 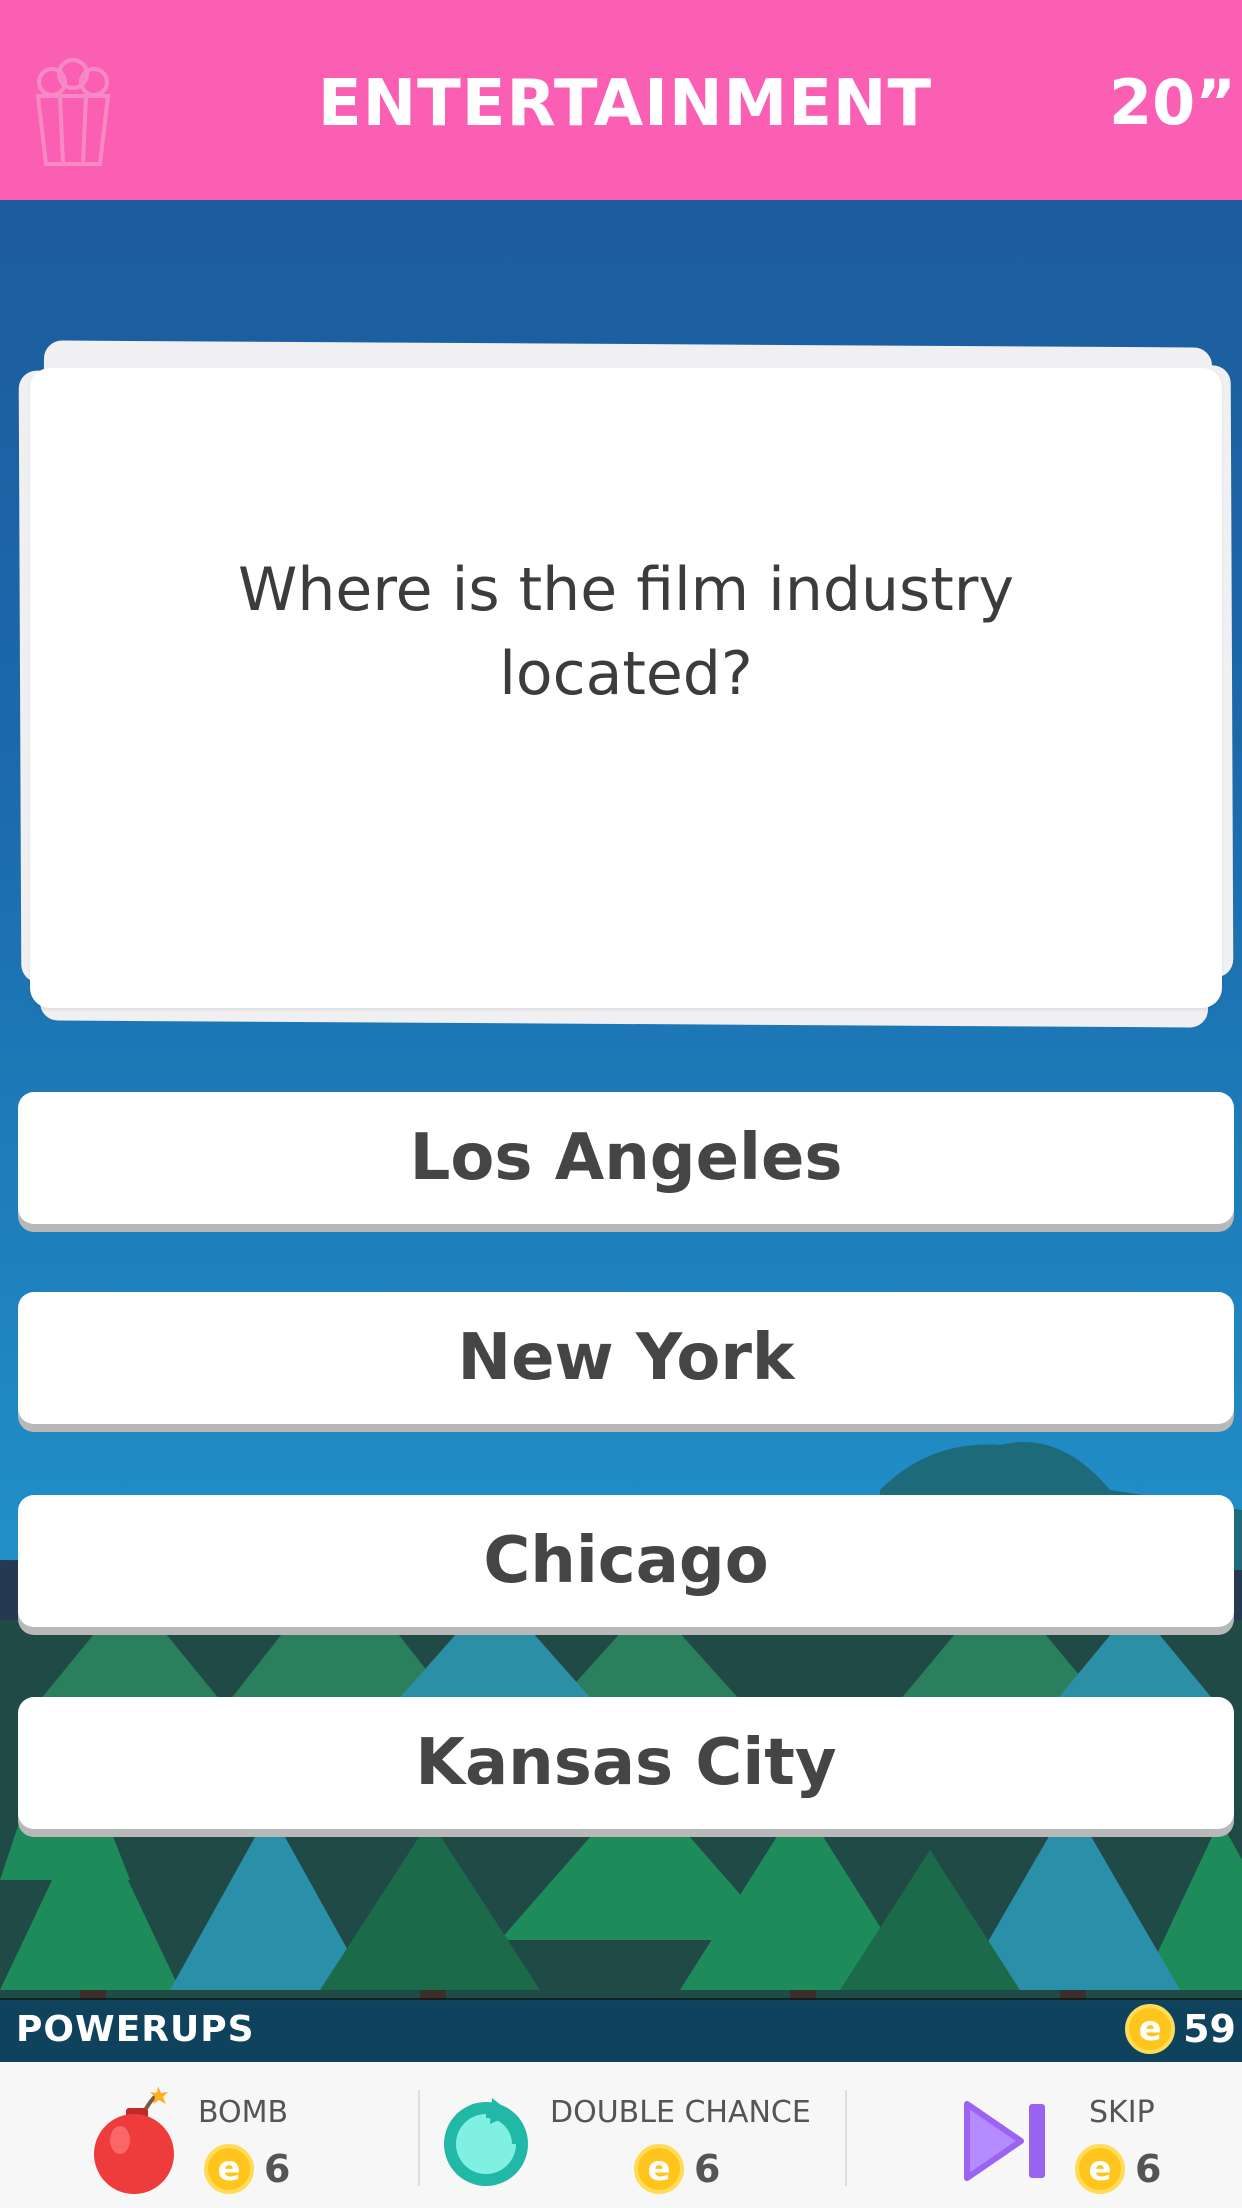 What do you see at coordinates (1180, 2029) in the screenshot?
I see `coin-balance: e 59` at bounding box center [1180, 2029].